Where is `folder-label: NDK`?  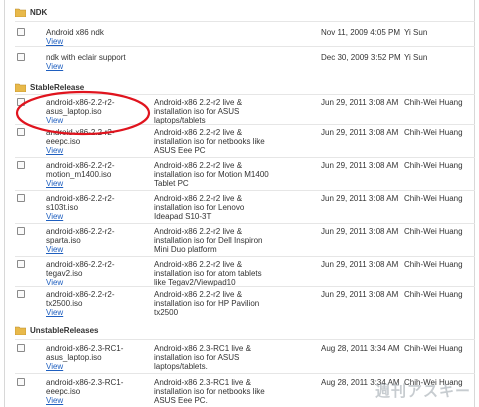 folder-label: NDK is located at coordinates (39, 12).